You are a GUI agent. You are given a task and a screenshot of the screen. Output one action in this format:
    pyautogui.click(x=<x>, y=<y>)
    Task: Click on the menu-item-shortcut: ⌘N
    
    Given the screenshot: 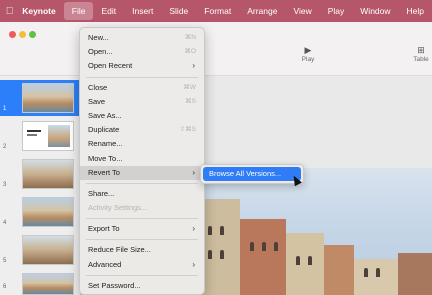 What is the action you would take?
    pyautogui.click(x=190, y=37)
    